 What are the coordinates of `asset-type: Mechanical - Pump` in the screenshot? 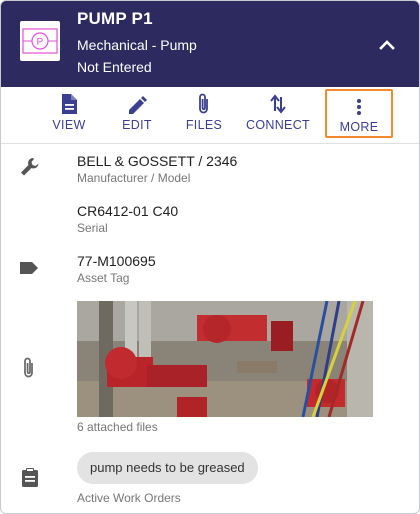 It's located at (137, 45).